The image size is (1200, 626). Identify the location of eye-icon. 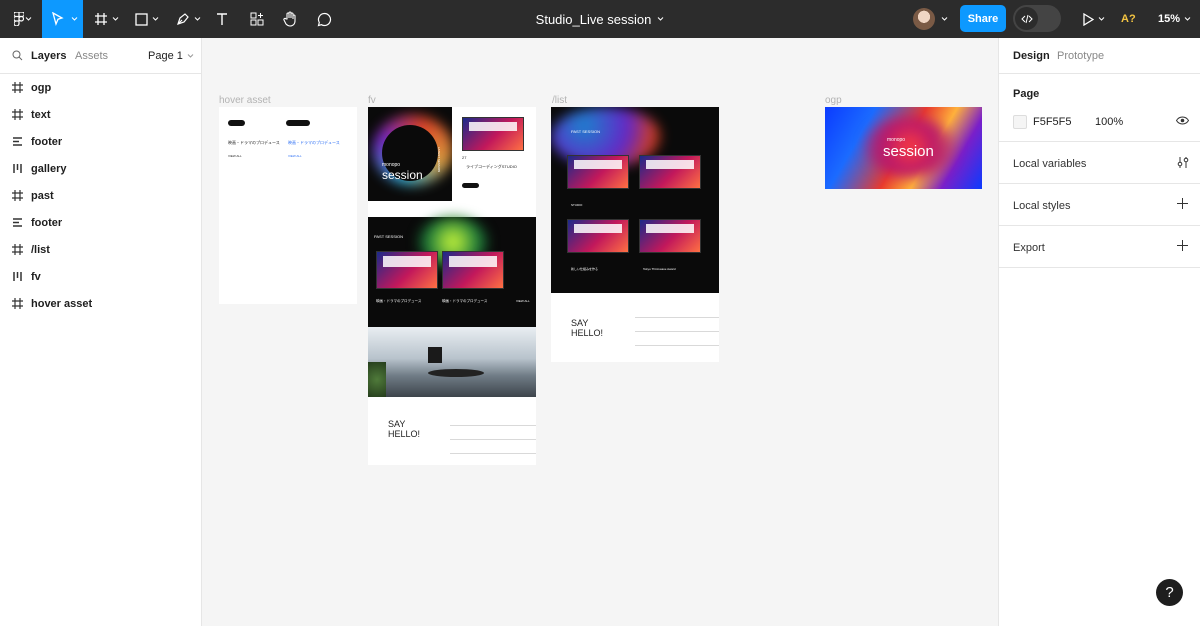
(1182, 120).